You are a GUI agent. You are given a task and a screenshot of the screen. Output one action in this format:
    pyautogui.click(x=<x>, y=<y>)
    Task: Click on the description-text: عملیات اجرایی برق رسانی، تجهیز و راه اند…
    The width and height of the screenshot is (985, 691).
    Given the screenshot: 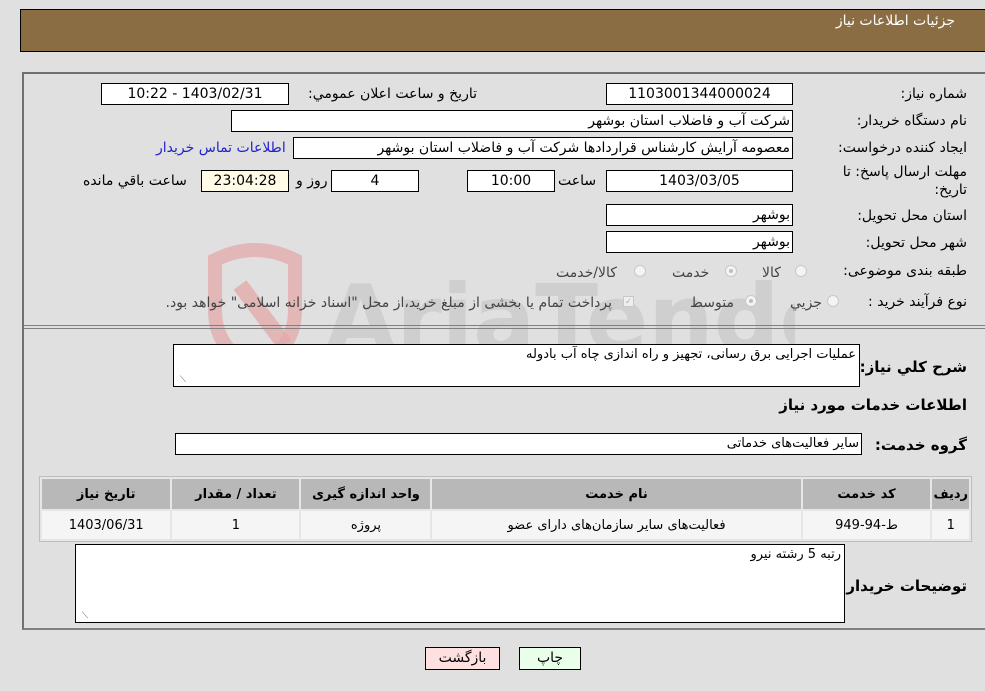 What is the action you would take?
    pyautogui.click(x=691, y=354)
    